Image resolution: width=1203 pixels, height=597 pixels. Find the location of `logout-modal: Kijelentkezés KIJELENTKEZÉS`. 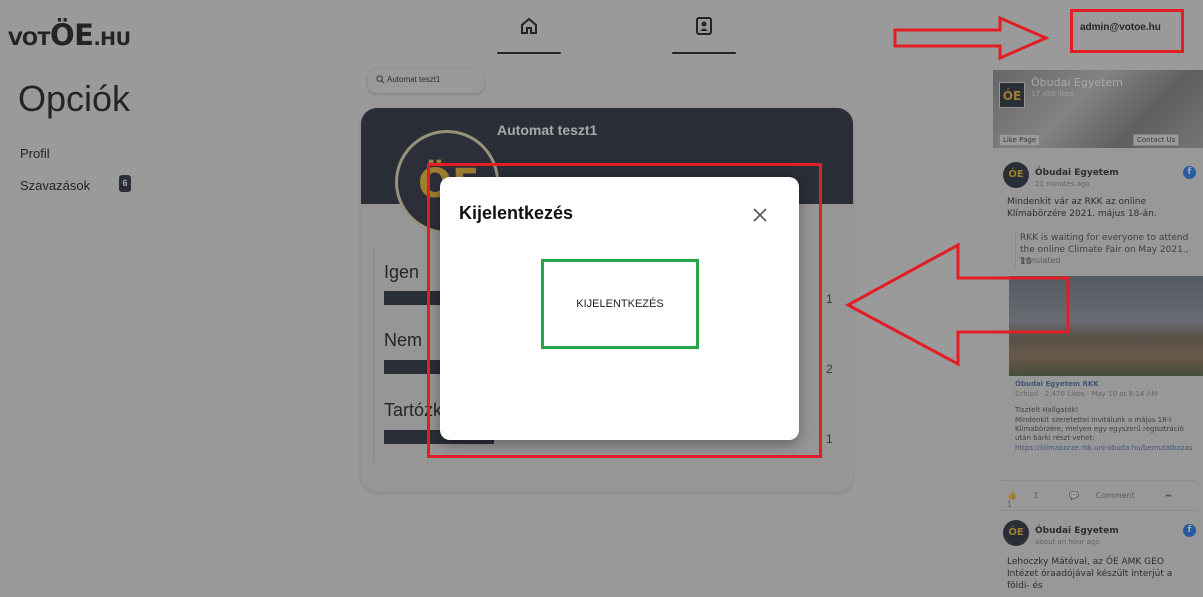

logout-modal: Kijelentkezés KIJELENTKEZÉS is located at coordinates (619, 308).